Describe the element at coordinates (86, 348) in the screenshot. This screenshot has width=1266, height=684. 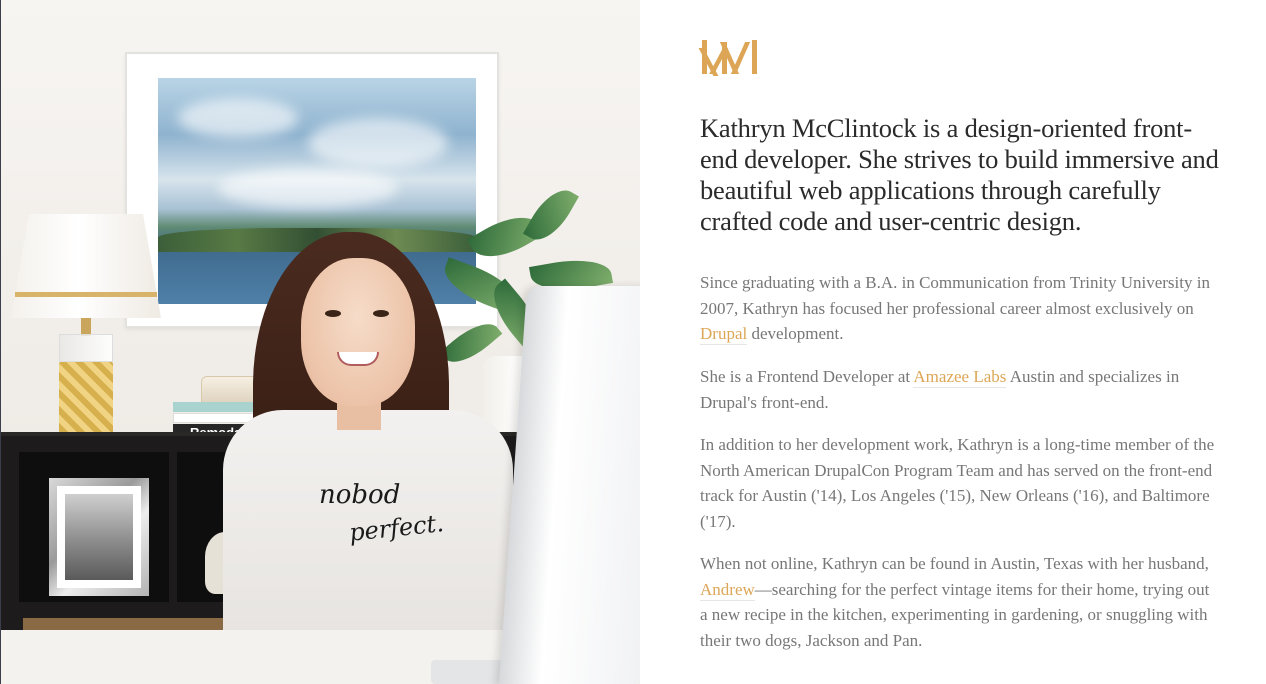
I see `photo-lamp-glass` at that location.